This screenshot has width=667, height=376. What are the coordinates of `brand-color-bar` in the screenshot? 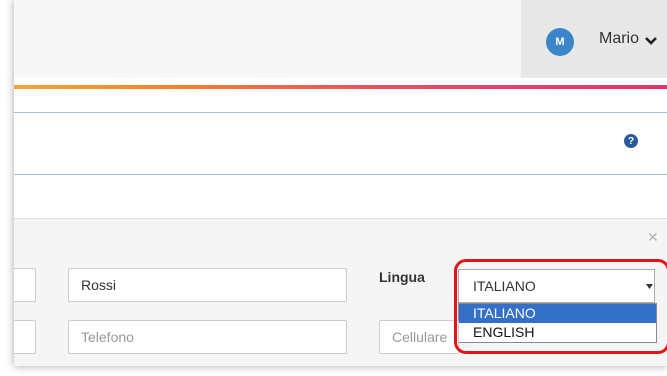 It's located at (340, 87).